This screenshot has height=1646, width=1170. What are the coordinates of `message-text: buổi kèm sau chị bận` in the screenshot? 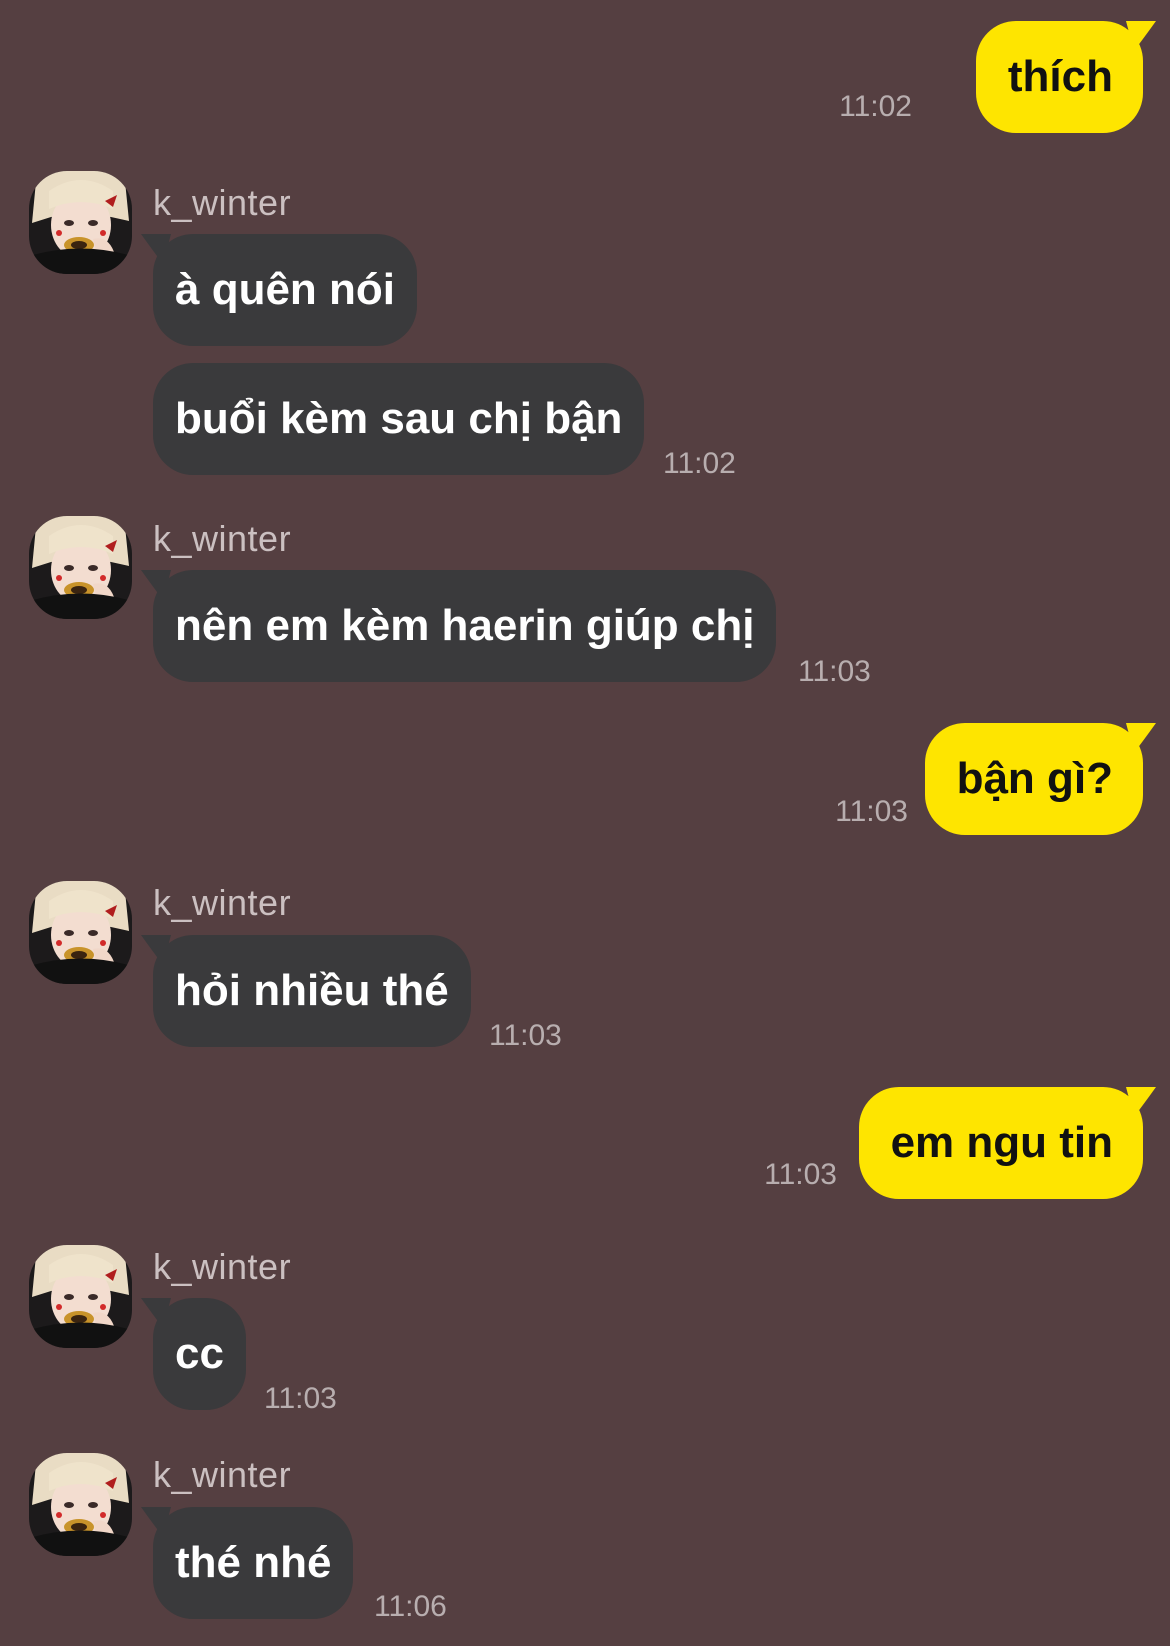 It's located at (399, 418).